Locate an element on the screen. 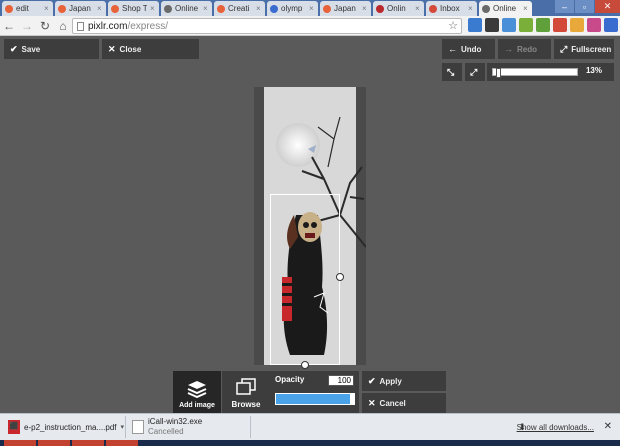 This screenshot has height=446, width=620. fullscreen-button: ⤢ Fullscreen is located at coordinates (584, 49).